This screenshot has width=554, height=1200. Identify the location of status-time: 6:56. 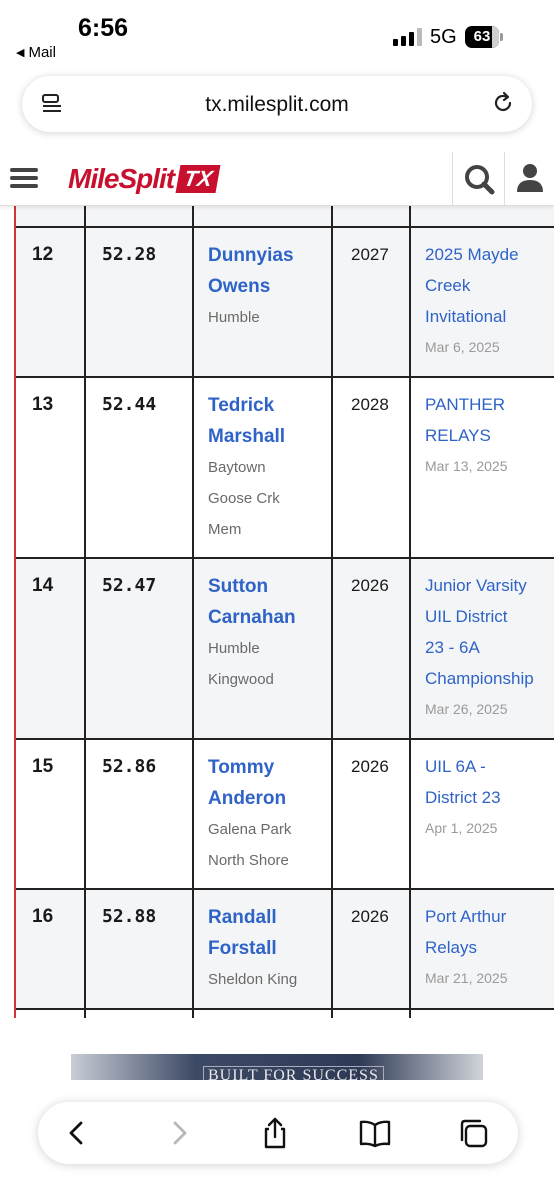
(103, 28).